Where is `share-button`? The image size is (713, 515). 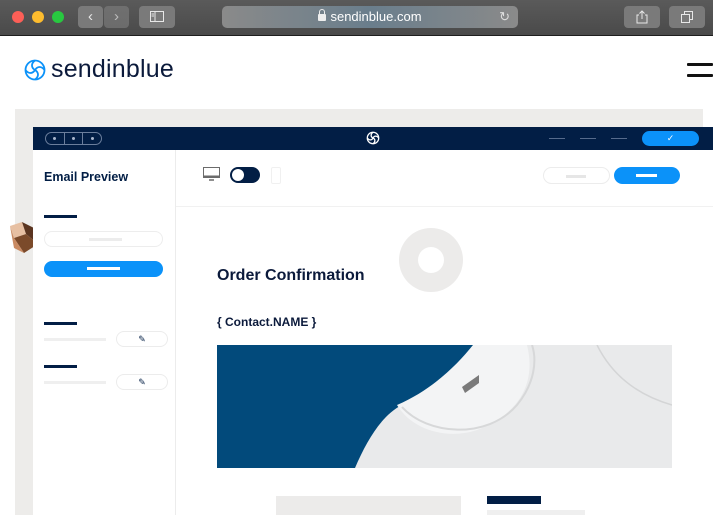
share-button is located at coordinates (642, 17).